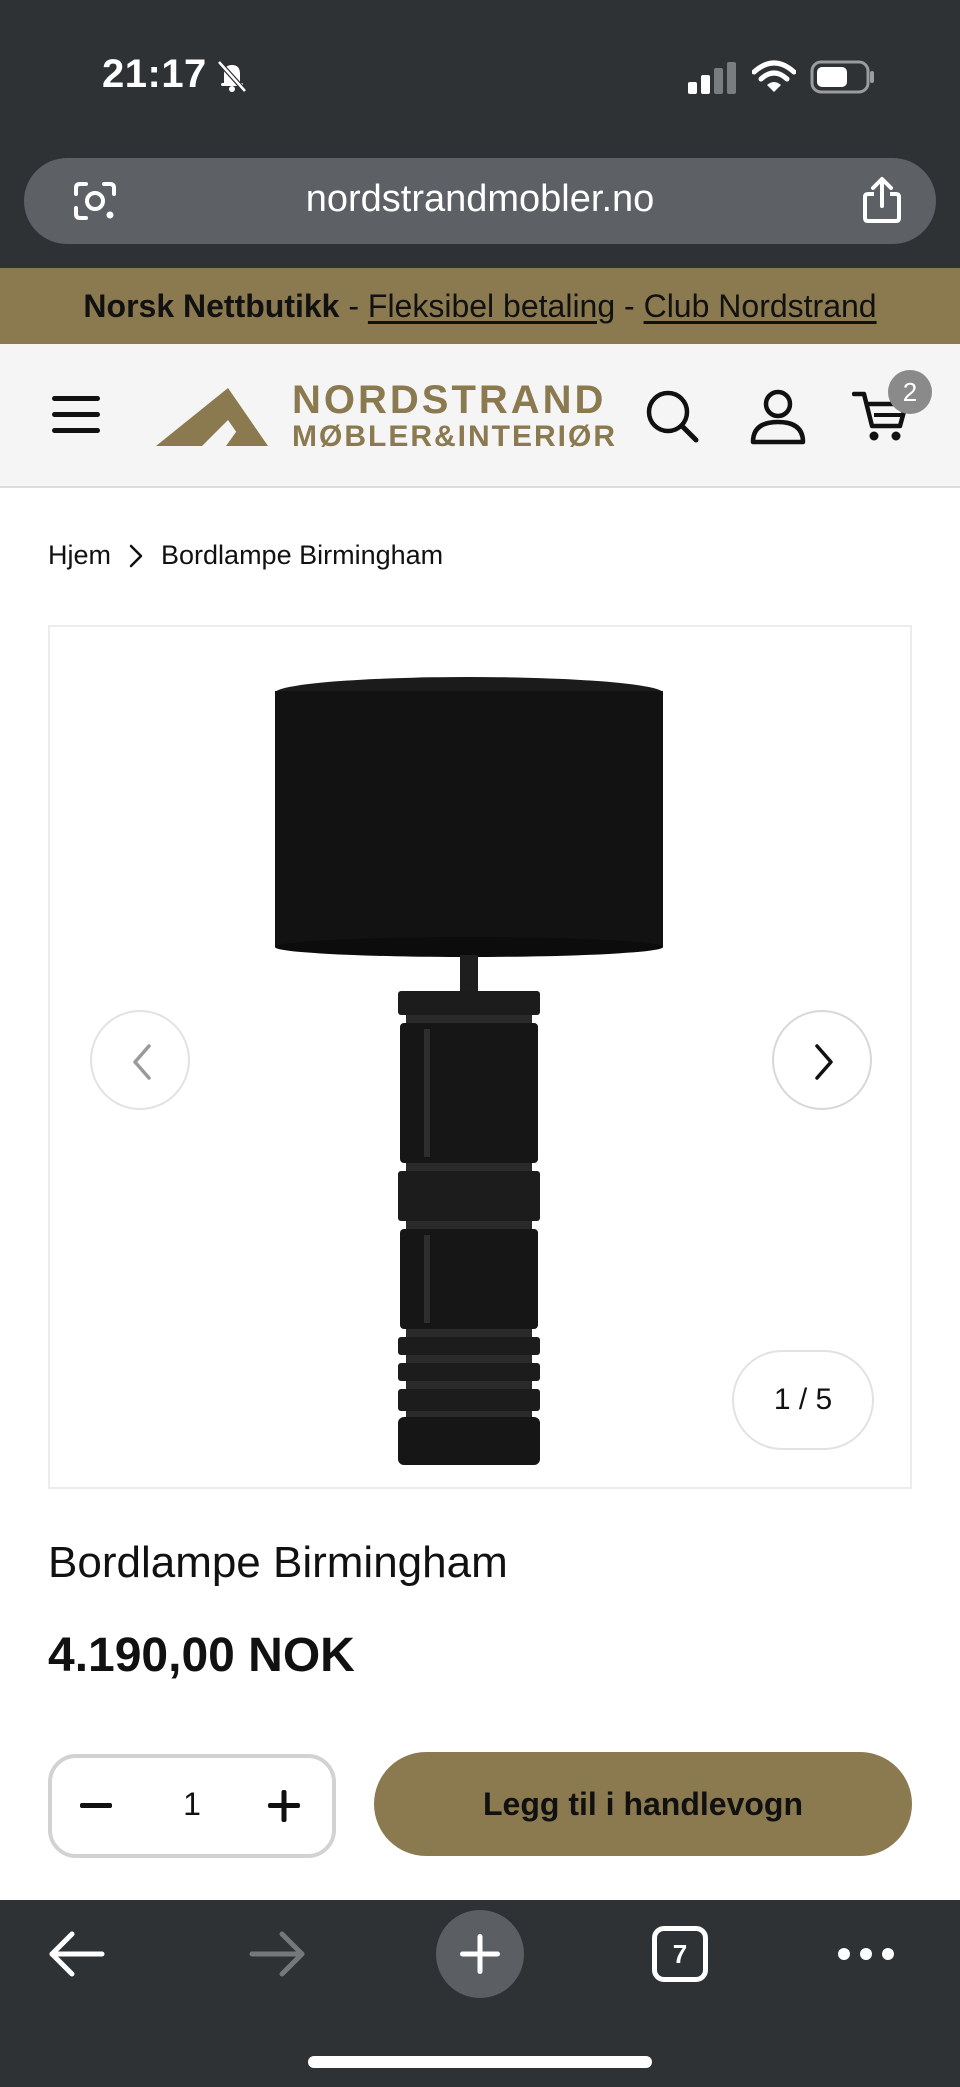  Describe the element at coordinates (760, 306) in the screenshot. I see `promo-link-club: Club Nordstrand` at that location.